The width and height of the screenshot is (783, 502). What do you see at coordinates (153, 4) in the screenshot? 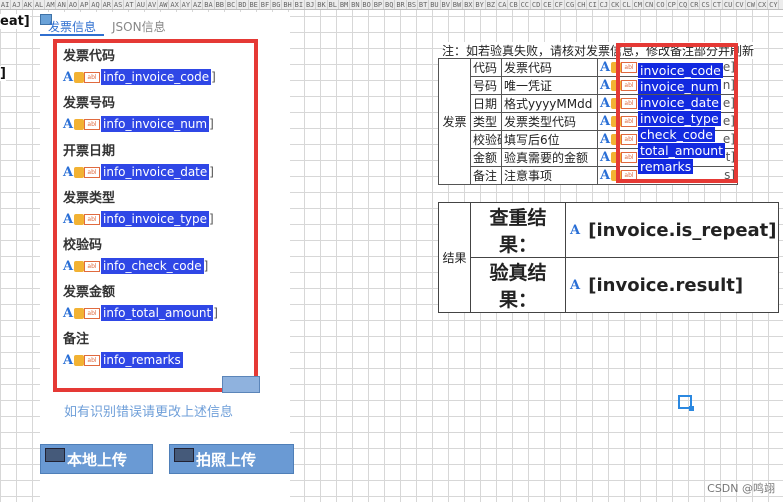
I see `column-header-cell: AV` at bounding box center [153, 4].